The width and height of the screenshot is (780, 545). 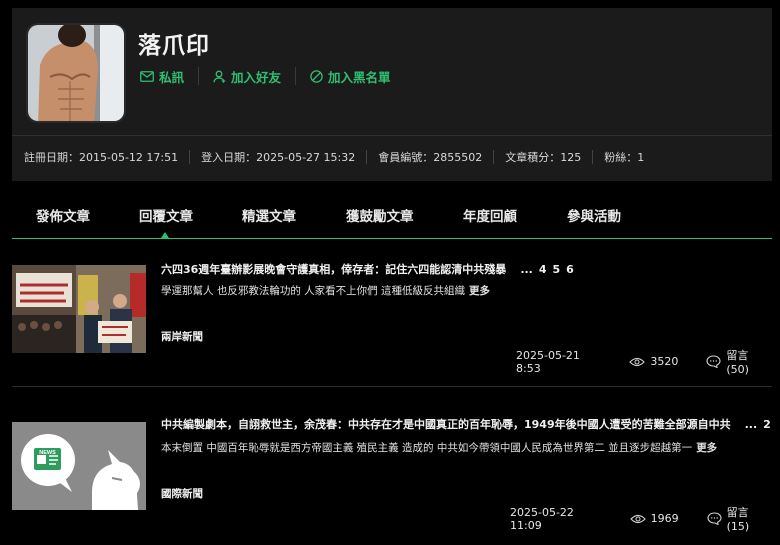 What do you see at coordinates (749, 361) in the screenshot?
I see `comment-count: 留言 (50)` at bounding box center [749, 361].